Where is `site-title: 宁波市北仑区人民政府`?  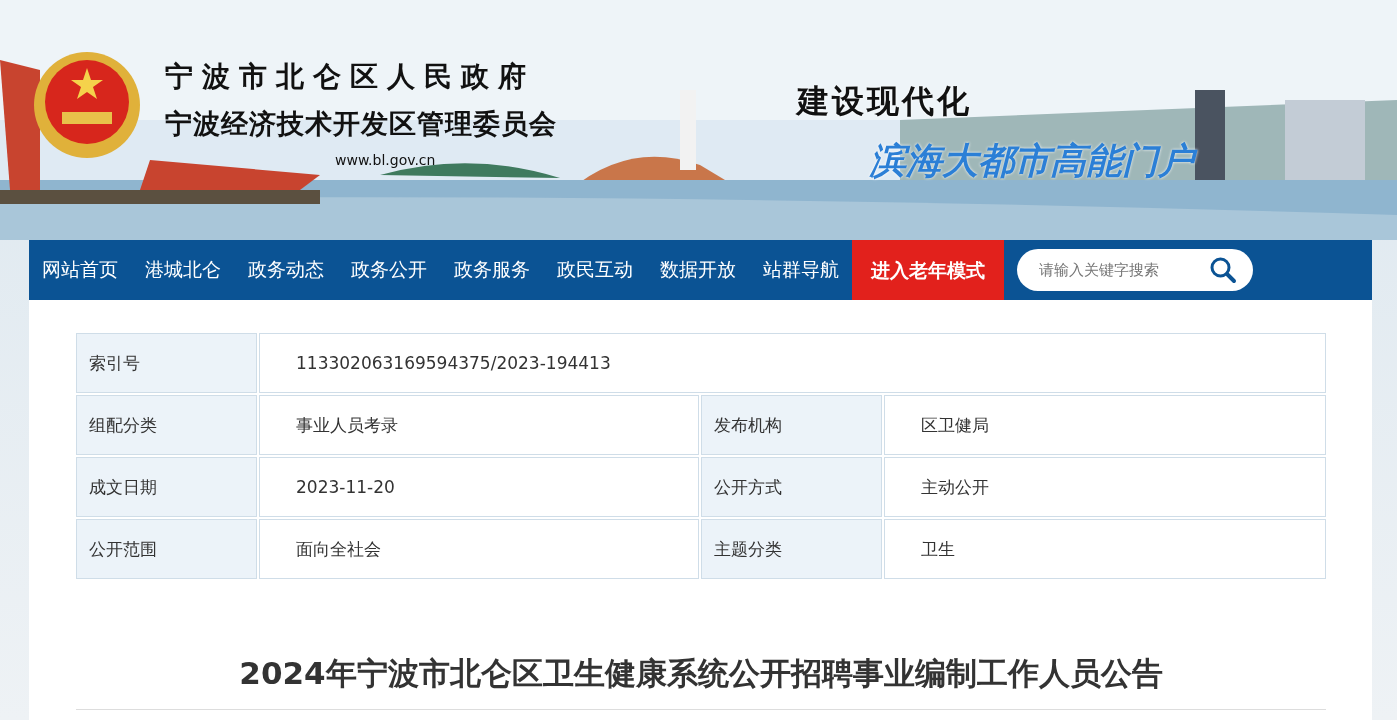
site-title: 宁波市北仑区人民政府 is located at coordinates (350, 77).